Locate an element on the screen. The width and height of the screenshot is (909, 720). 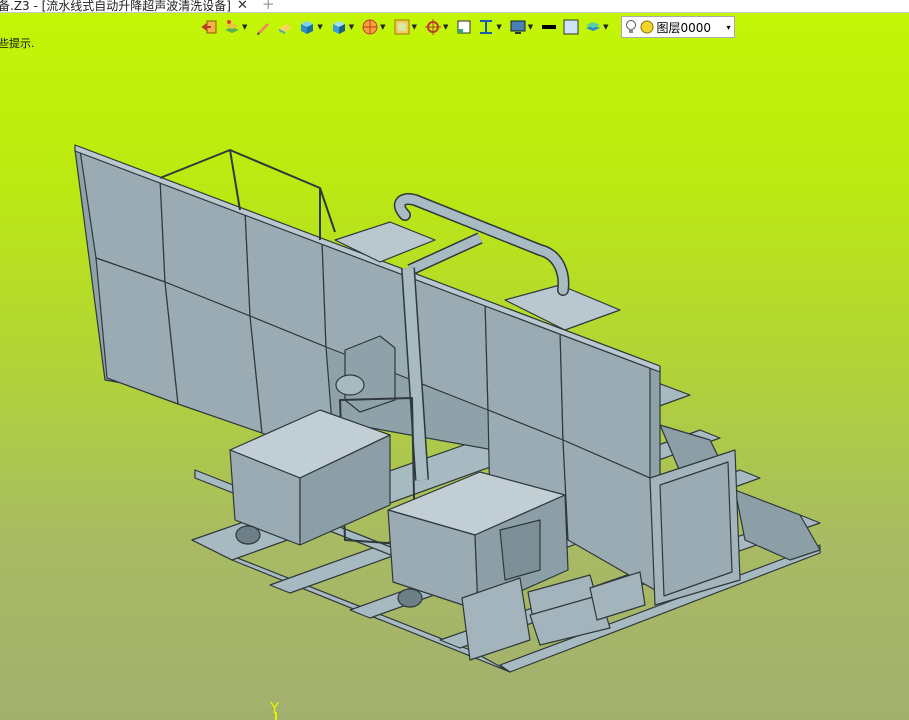
document-tab-bar: 备.Z3 - [流水线式自动升降超声波清洗设备] ✕ + is located at coordinates (454, 6).